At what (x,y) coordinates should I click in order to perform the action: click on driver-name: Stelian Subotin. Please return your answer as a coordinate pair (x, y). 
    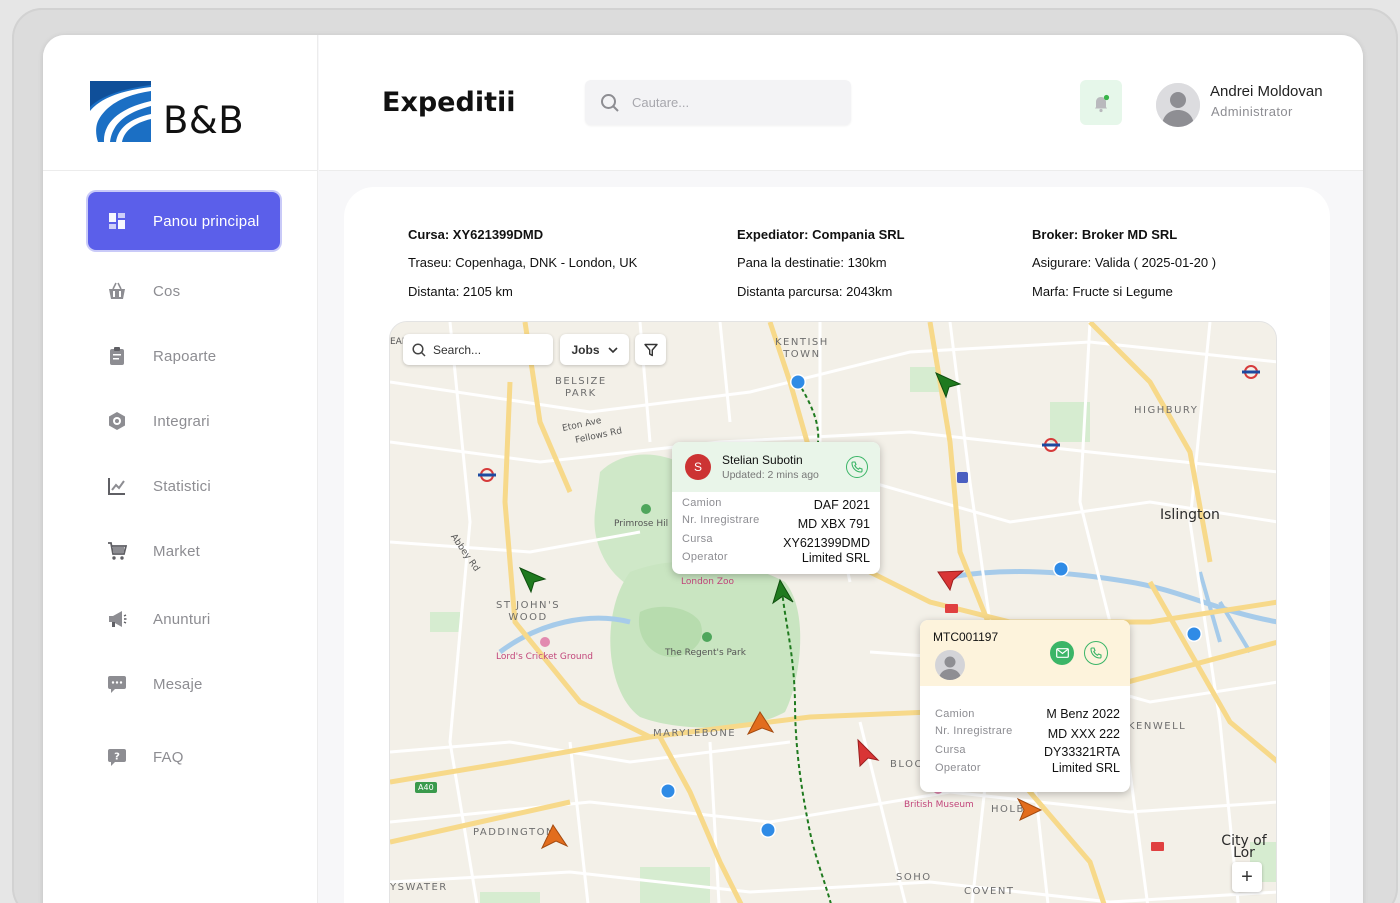
    Looking at the image, I should click on (762, 460).